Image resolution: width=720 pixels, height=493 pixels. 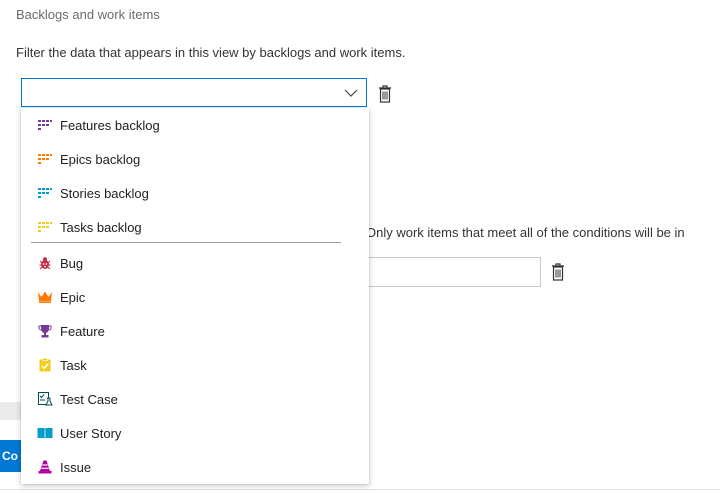 I want to click on condition-input, so click(x=453, y=272).